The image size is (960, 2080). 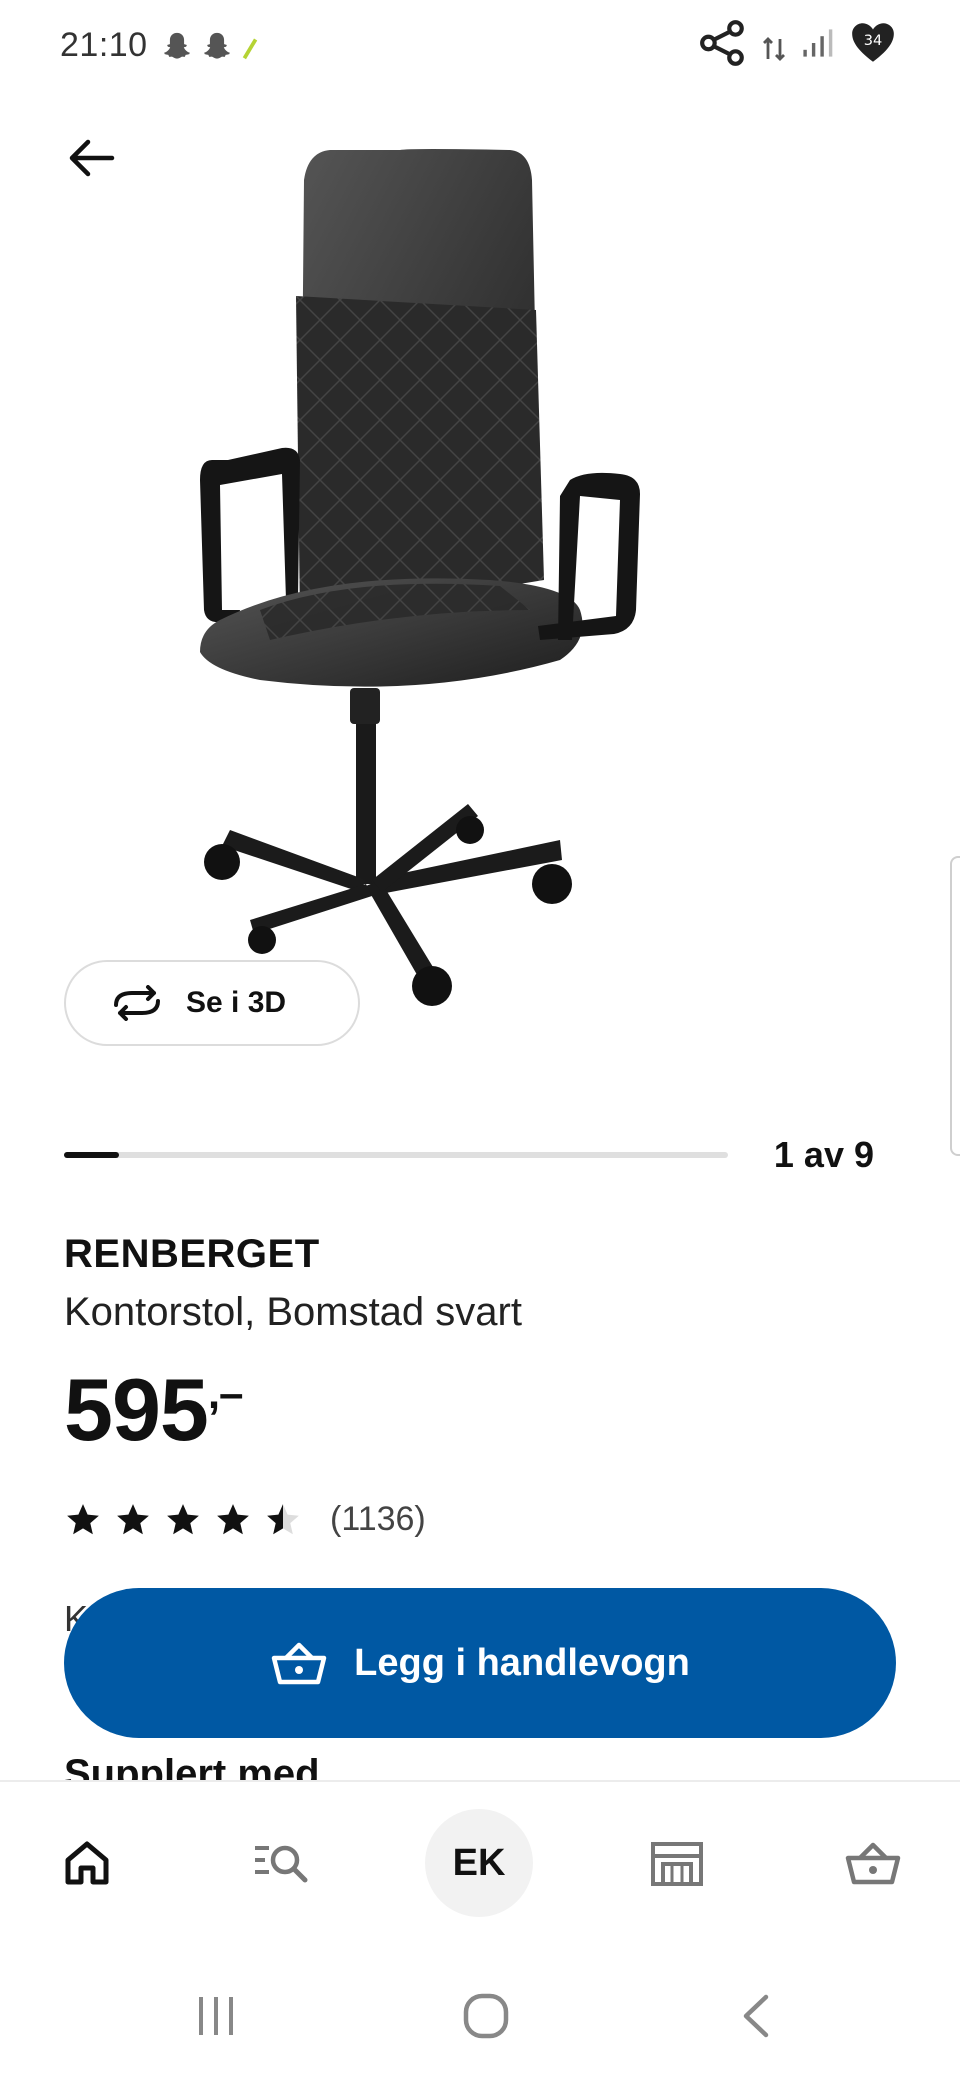 I want to click on notification-icons, so click(x=210, y=47).